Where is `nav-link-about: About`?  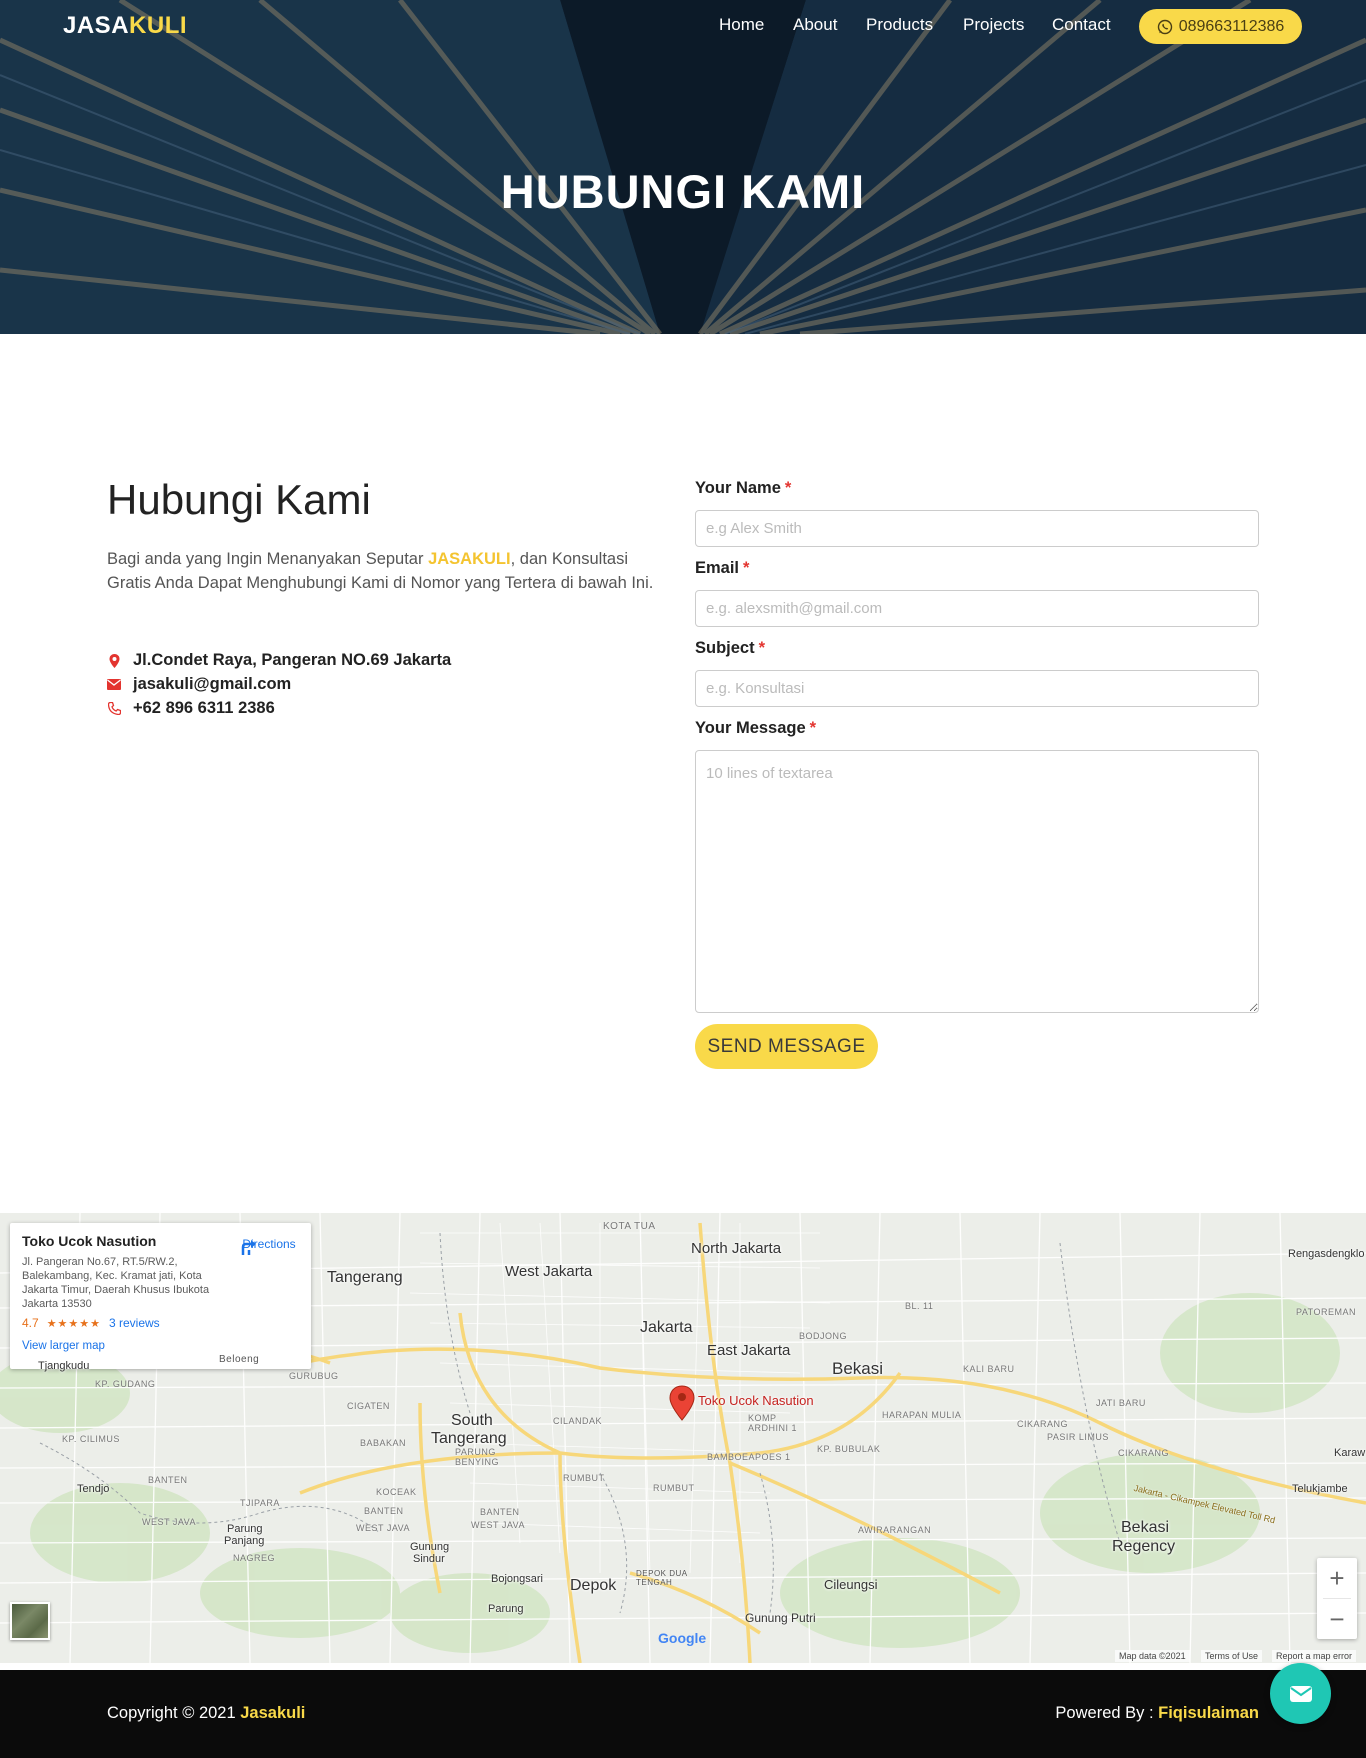 nav-link-about: About is located at coordinates (815, 25).